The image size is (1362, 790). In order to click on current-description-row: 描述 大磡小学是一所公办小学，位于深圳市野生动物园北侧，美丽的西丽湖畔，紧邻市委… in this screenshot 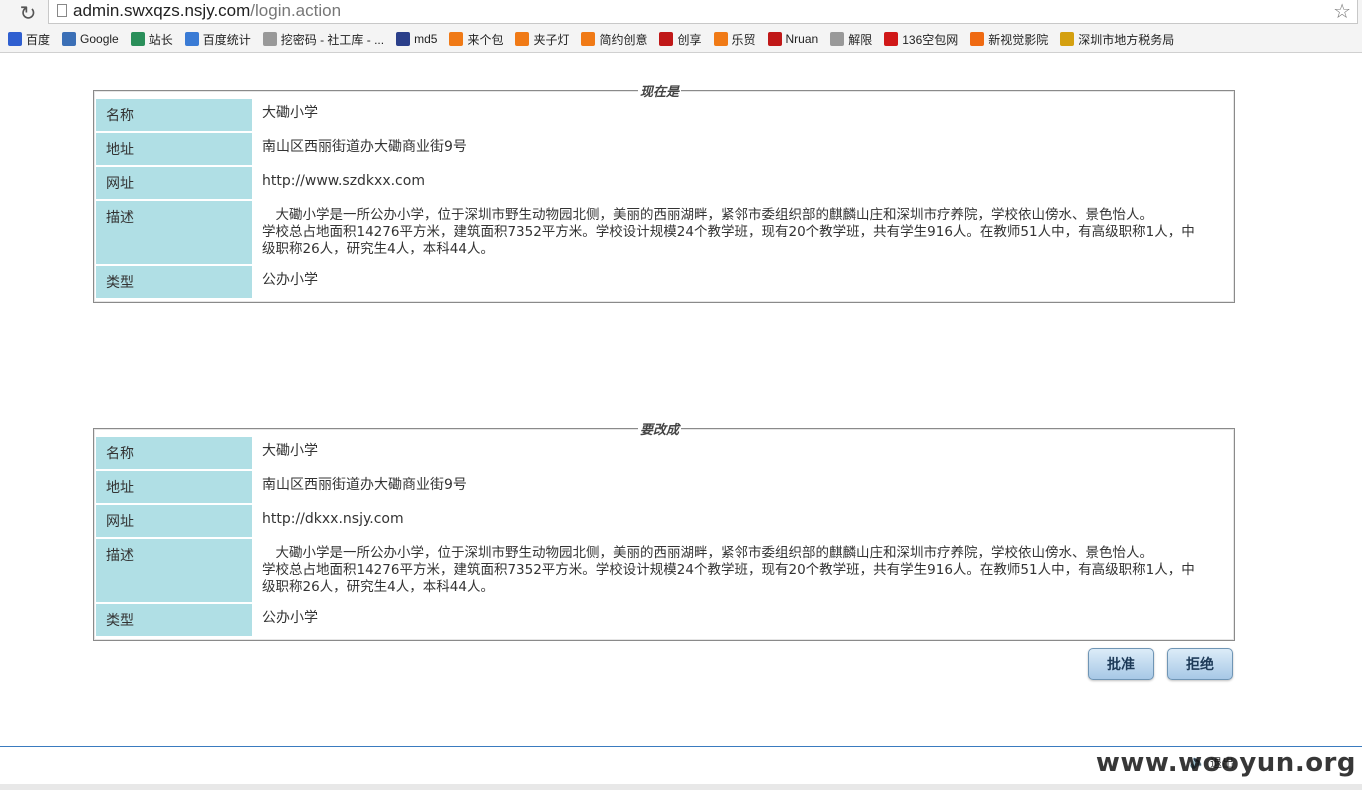, I will do `click(664, 233)`.